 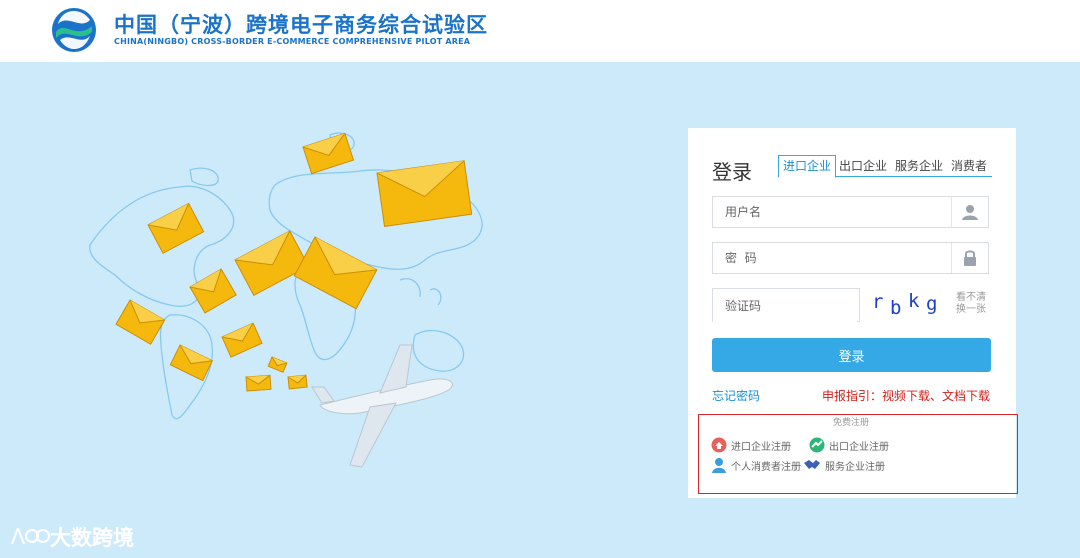 What do you see at coordinates (301, 25) in the screenshot?
I see `site-title: 中国（宁波）跨境电子商务综合试验区` at bounding box center [301, 25].